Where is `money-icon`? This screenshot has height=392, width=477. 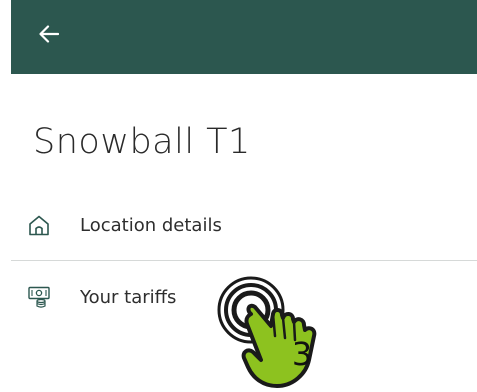
money-icon is located at coordinates (39, 297).